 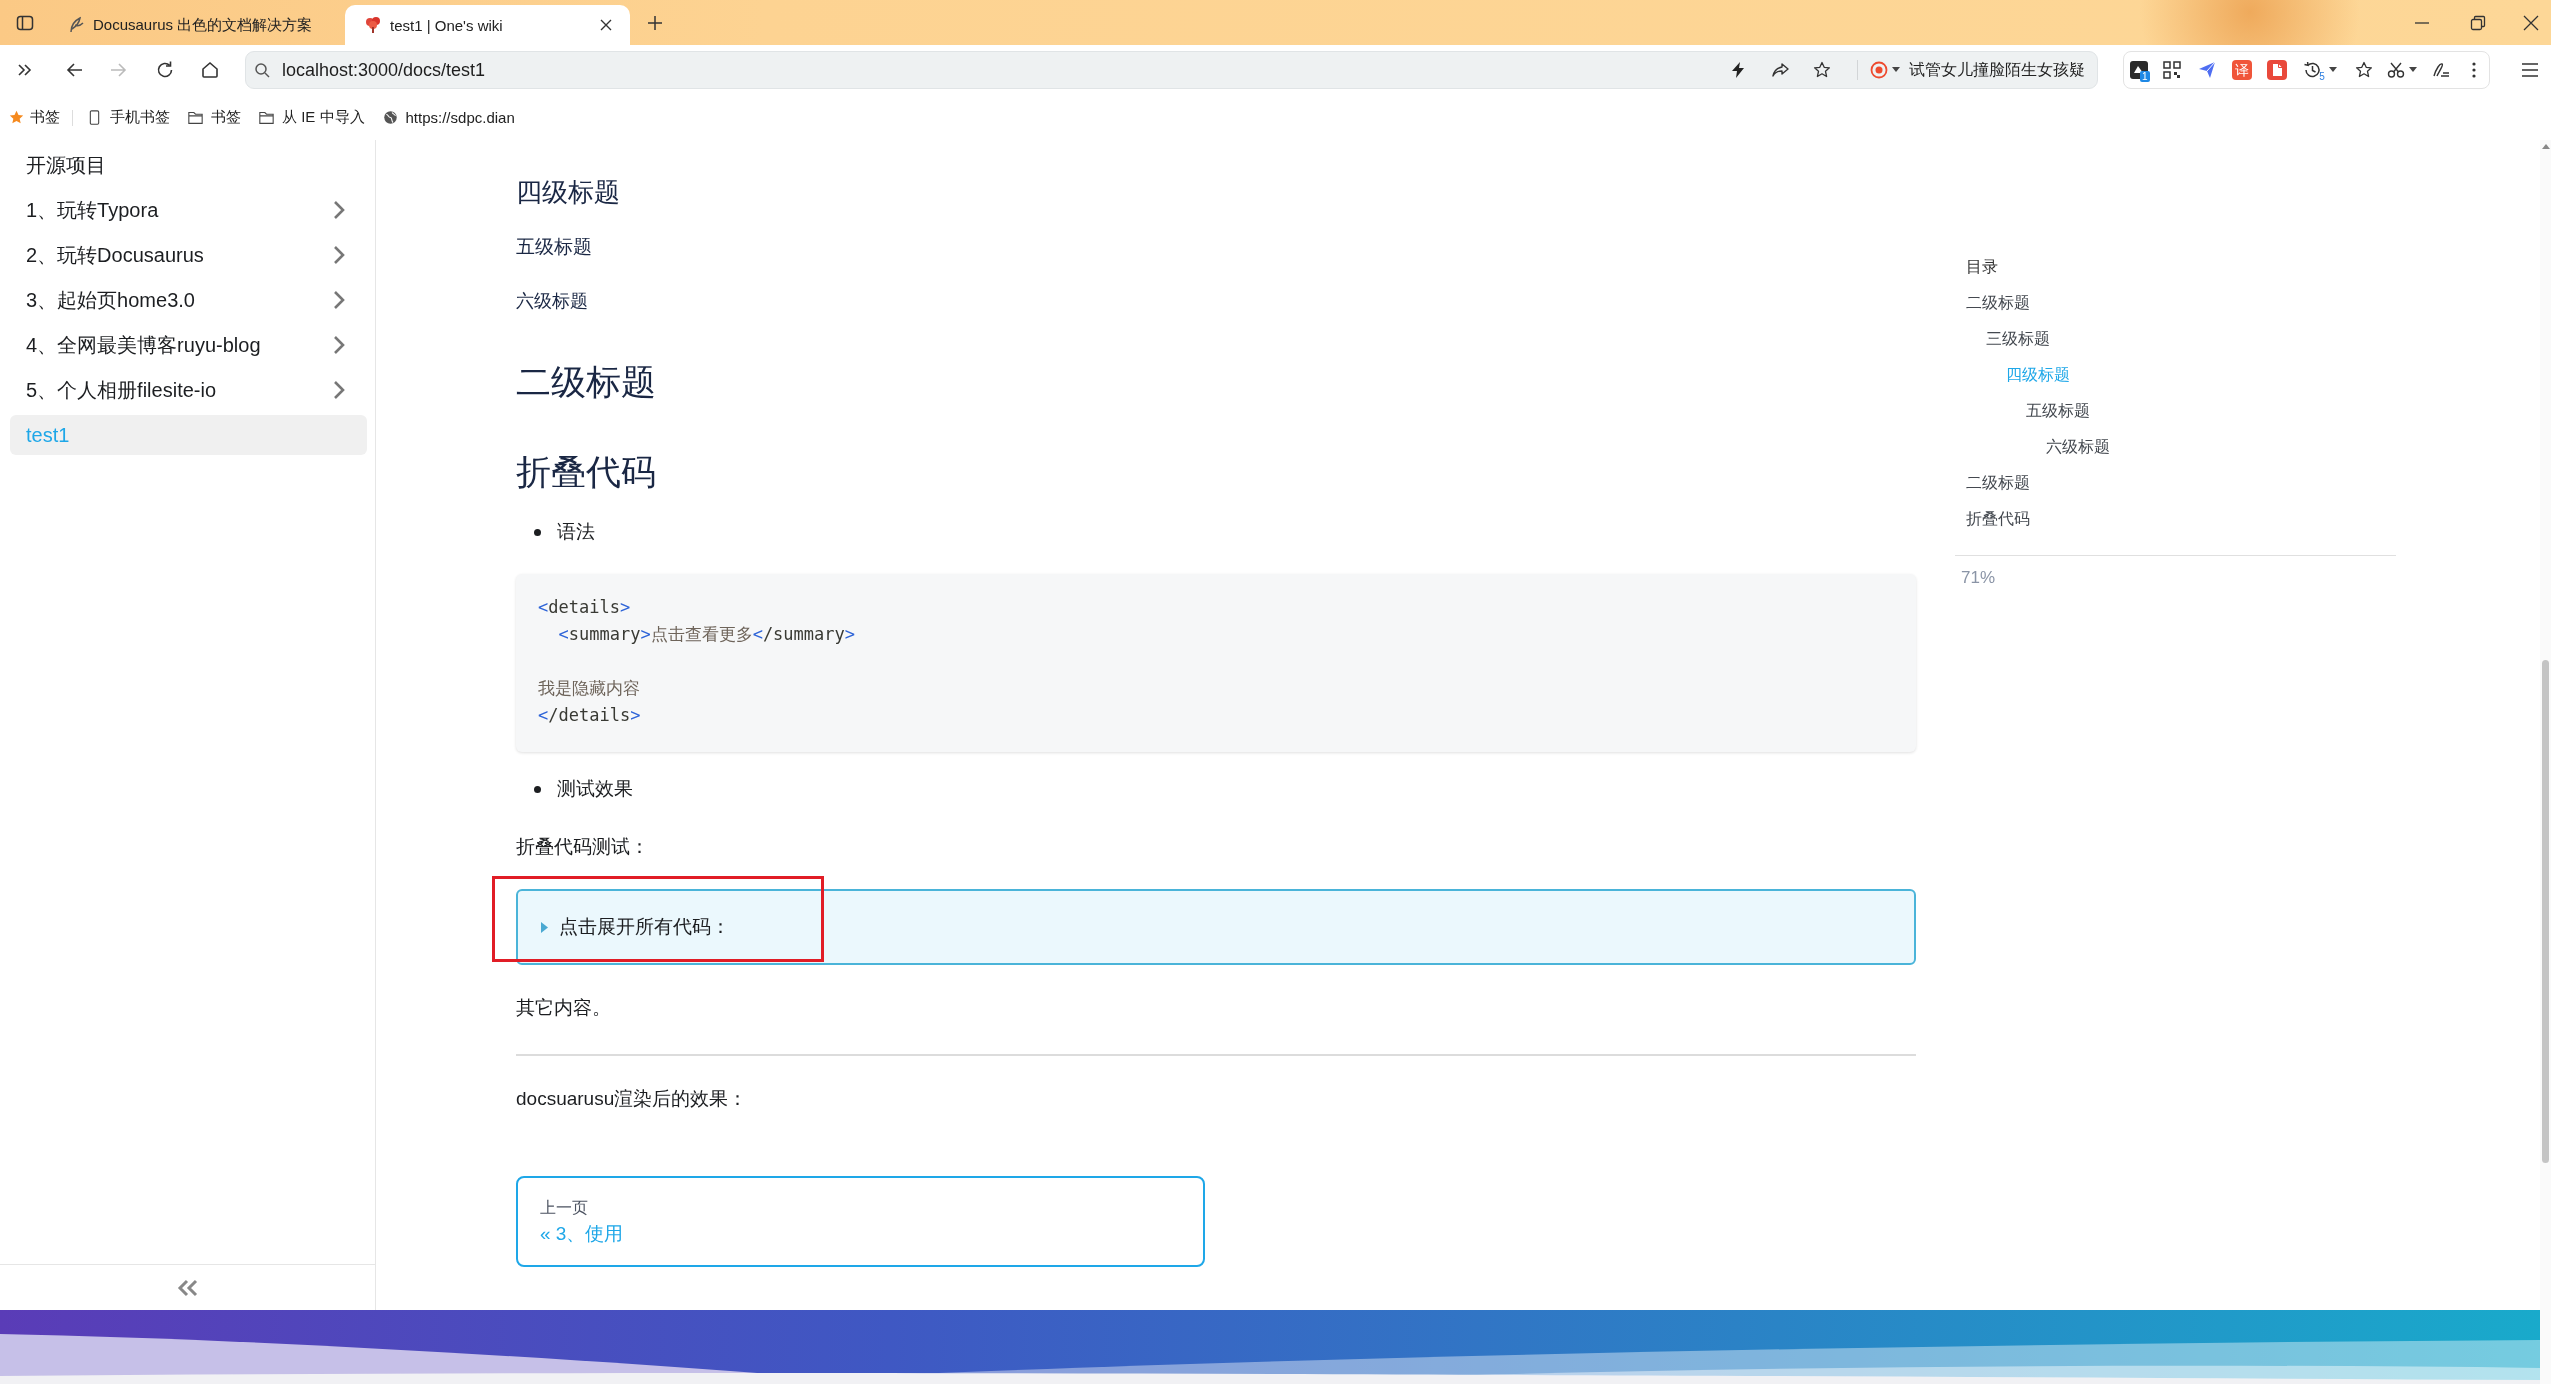 What do you see at coordinates (2058, 411) in the screenshot?
I see `toc-link: 五级标题` at bounding box center [2058, 411].